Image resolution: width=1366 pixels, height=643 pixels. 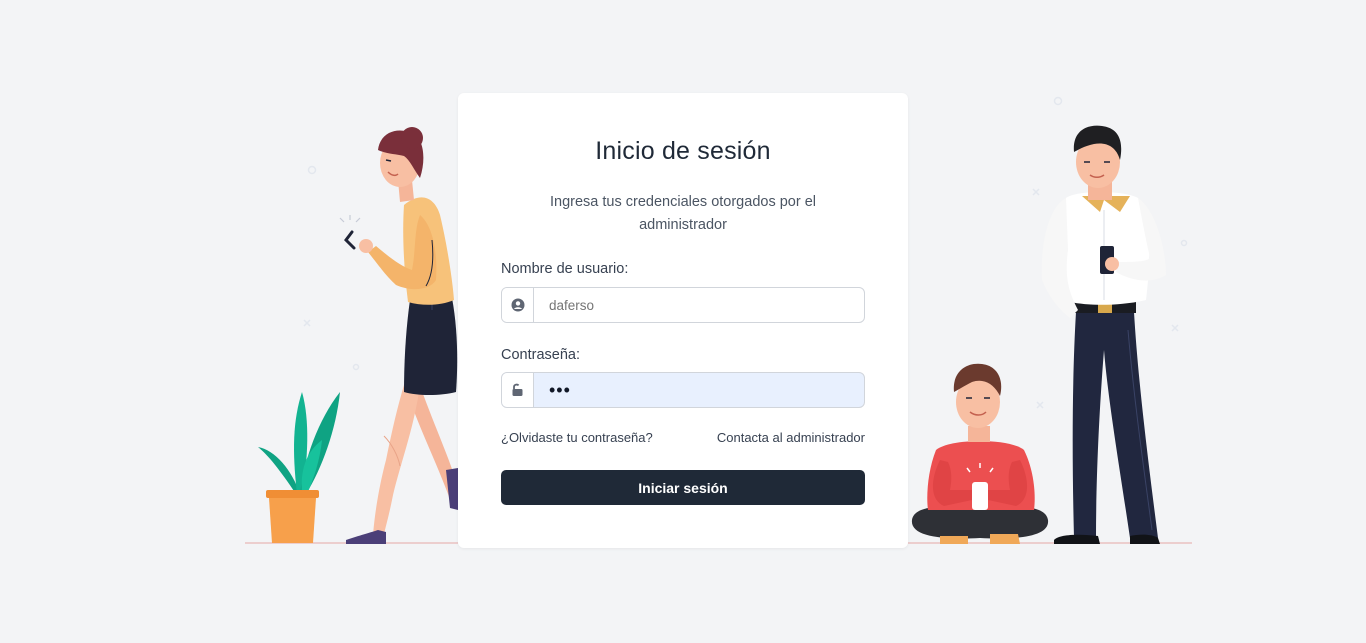 I want to click on username-field, so click(x=683, y=305).